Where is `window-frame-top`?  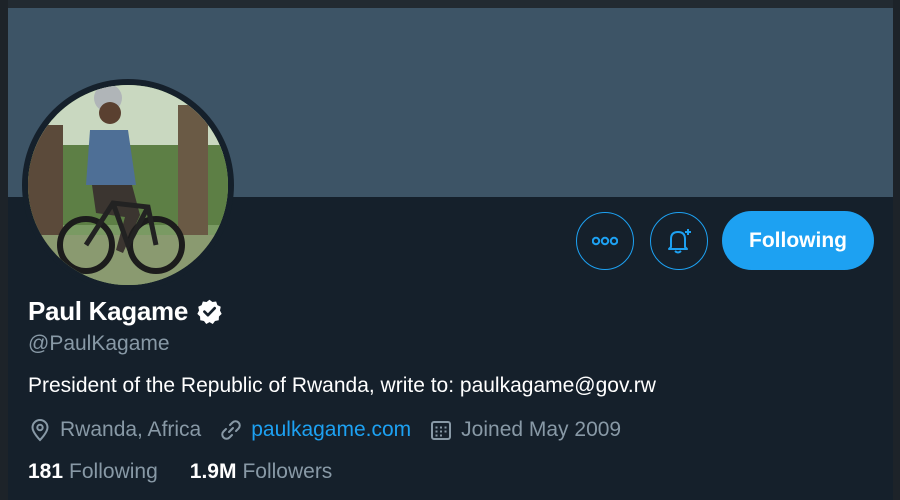
window-frame-top is located at coordinates (450, 4).